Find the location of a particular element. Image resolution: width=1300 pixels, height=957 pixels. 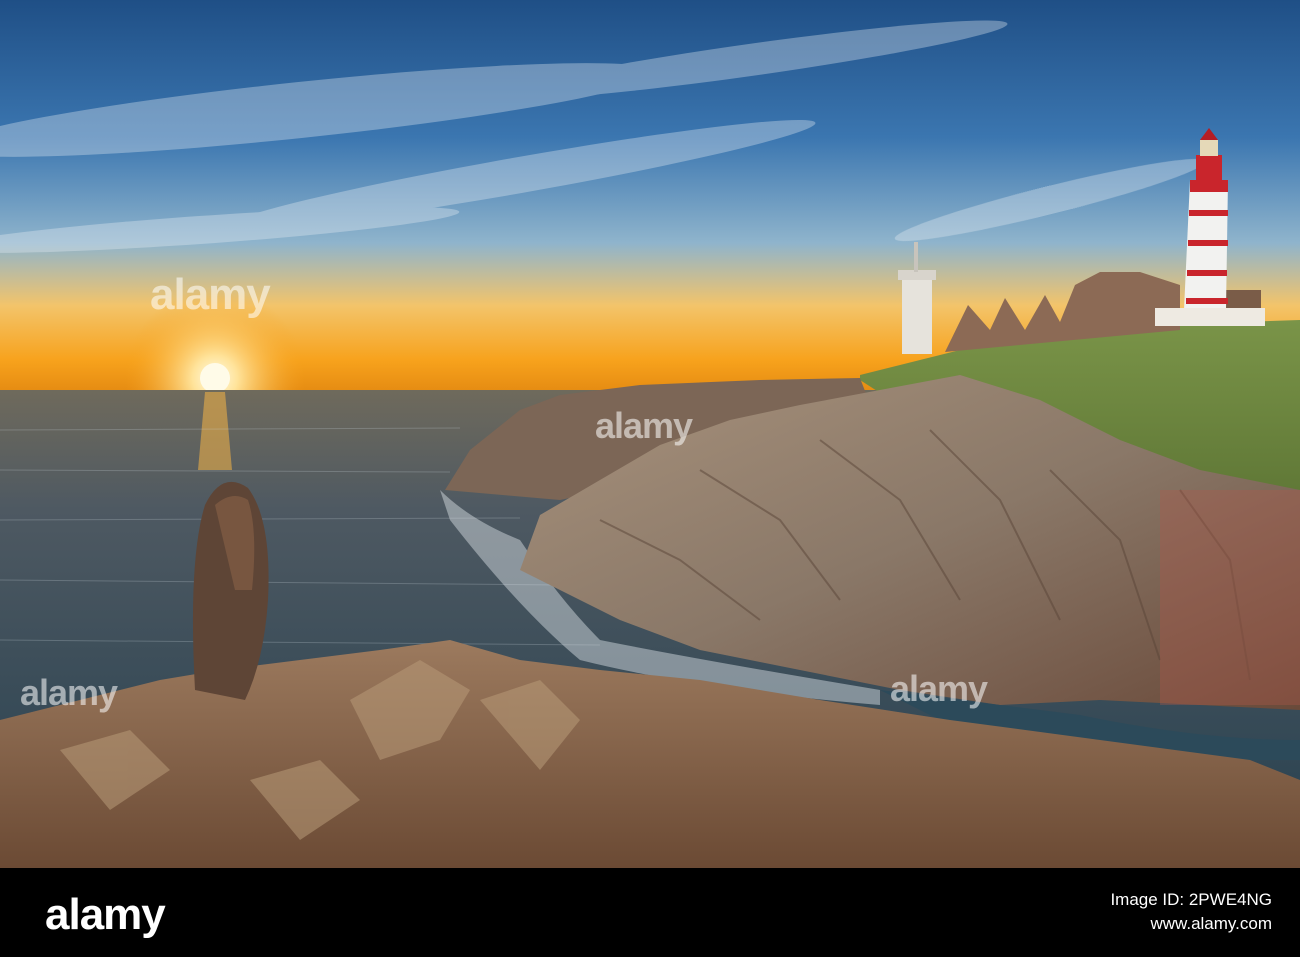

image-id: Image ID: 2PWE4NG is located at coordinates (1191, 899).